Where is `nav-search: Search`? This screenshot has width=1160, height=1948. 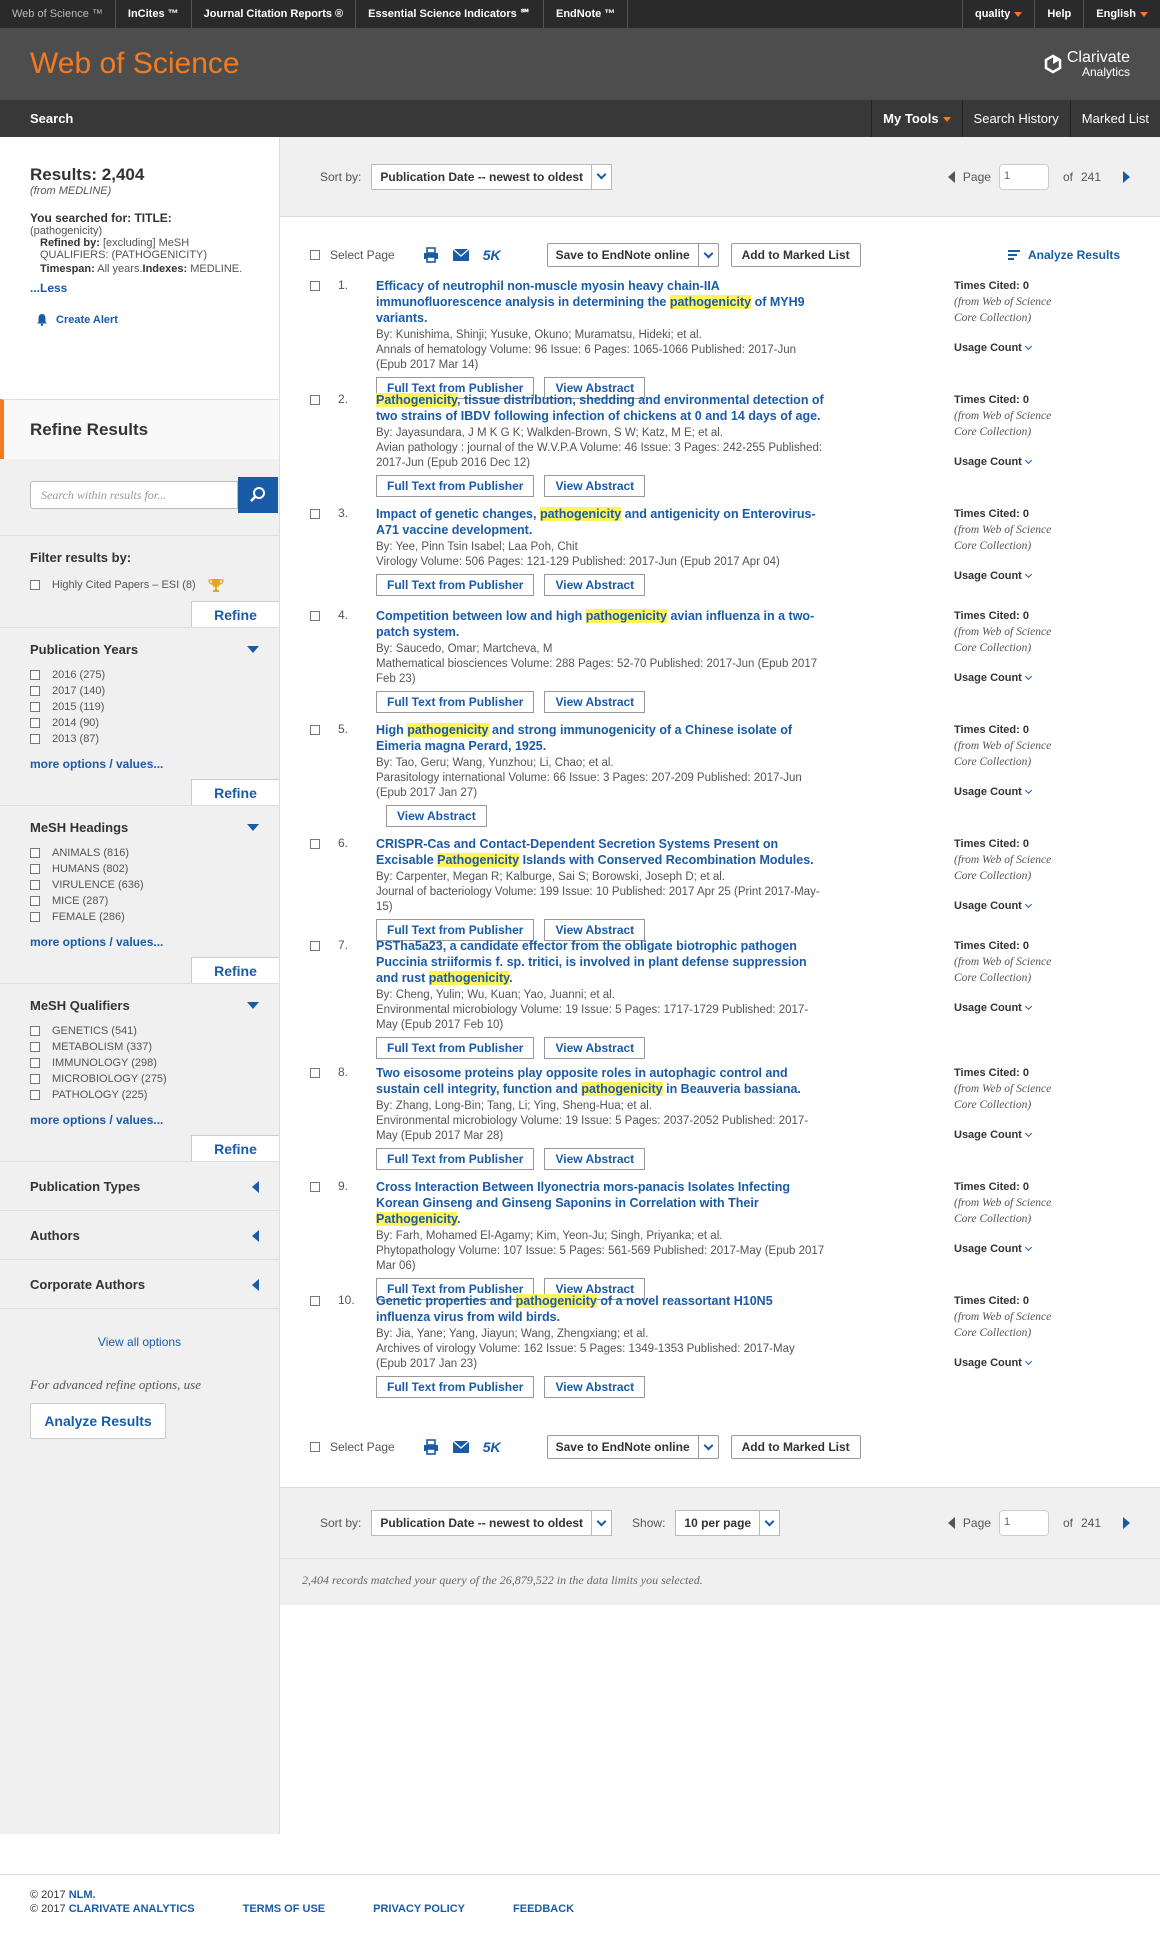
nav-search: Search is located at coordinates (36, 118).